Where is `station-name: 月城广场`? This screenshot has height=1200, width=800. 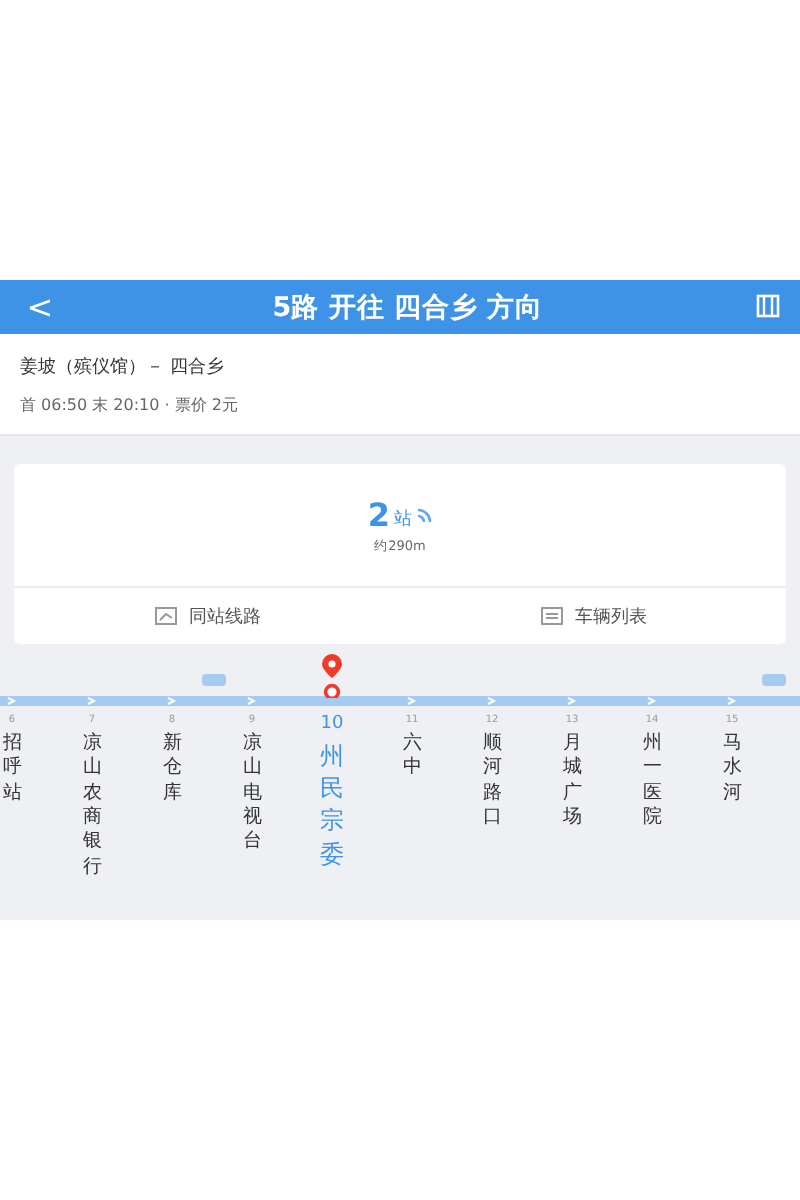 station-name: 月城广场 is located at coordinates (572, 781).